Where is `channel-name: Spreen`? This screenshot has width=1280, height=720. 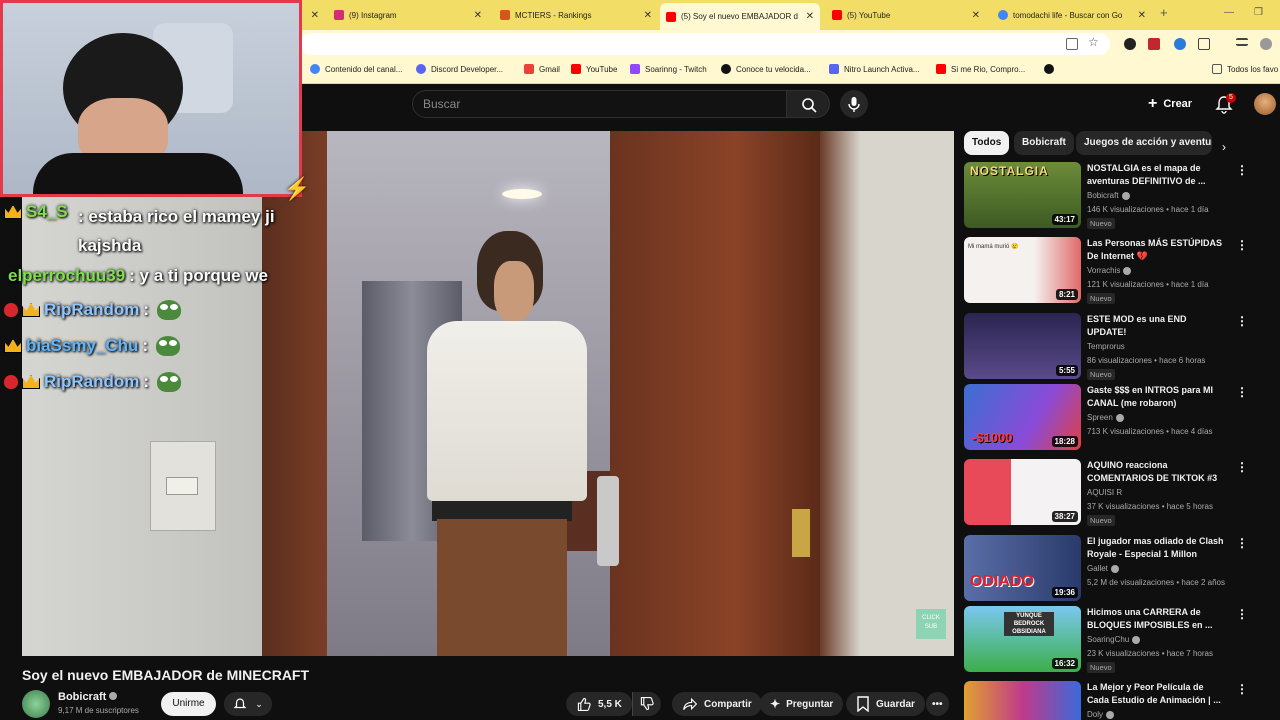
channel-name: Spreen is located at coordinates (1105, 417).